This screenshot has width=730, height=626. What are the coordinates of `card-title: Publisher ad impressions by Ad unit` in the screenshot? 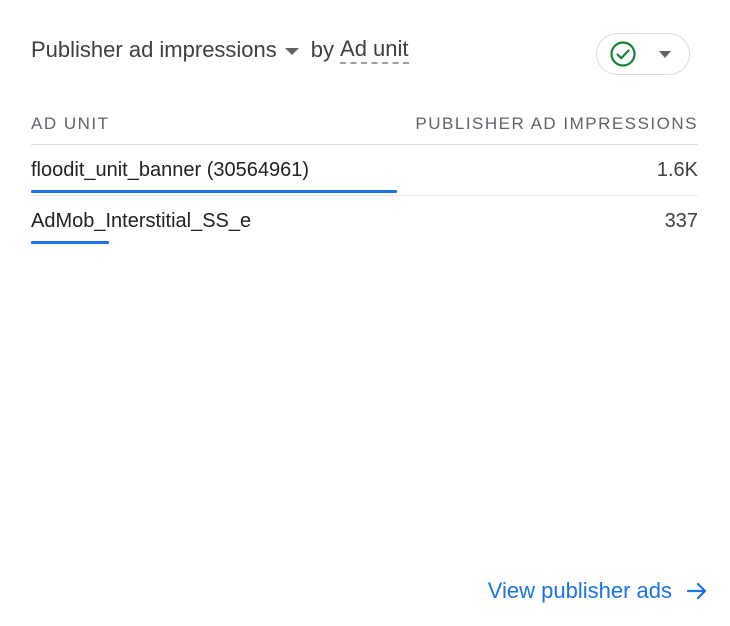 It's located at (220, 50).